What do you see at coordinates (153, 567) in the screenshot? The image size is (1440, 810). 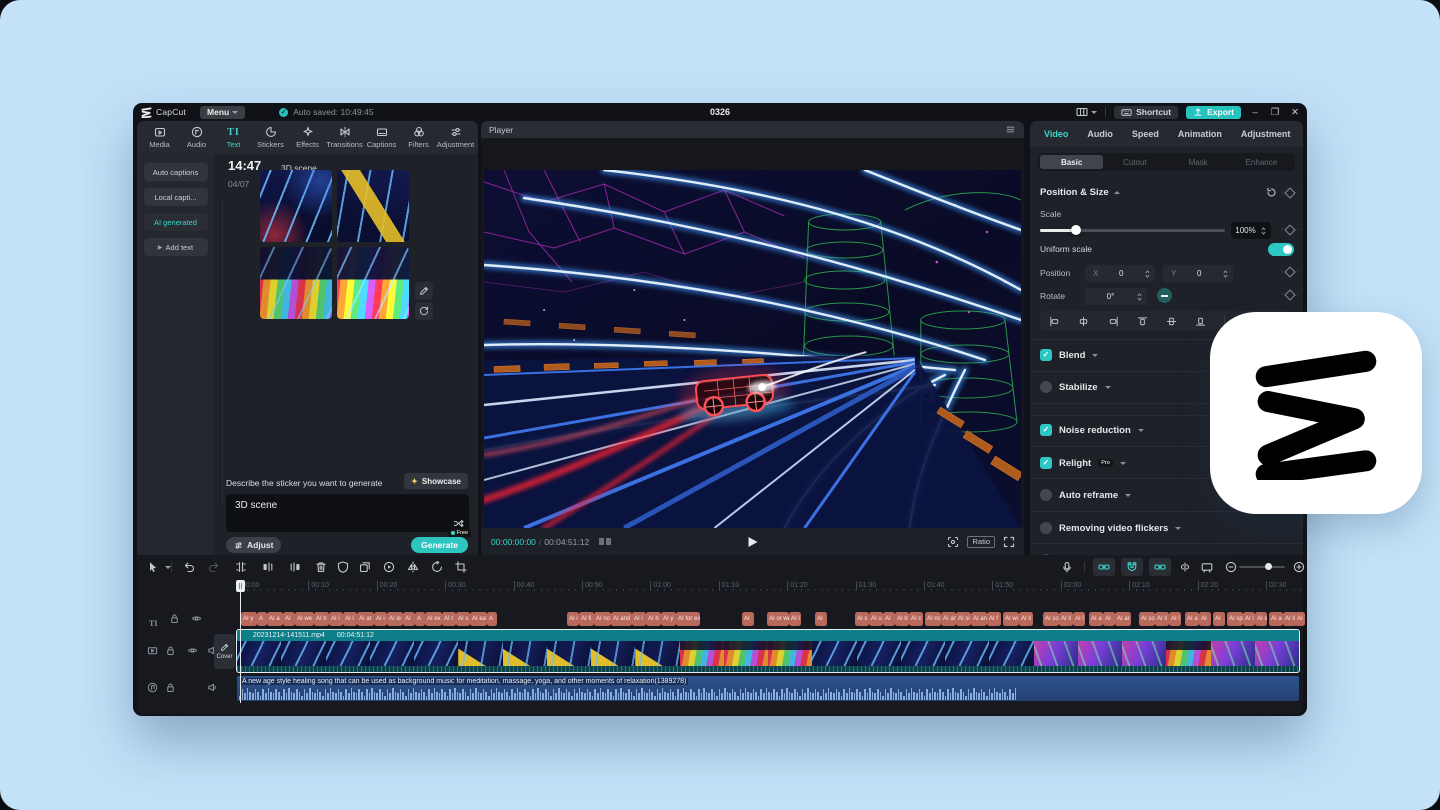 I see `select-tool-button` at bounding box center [153, 567].